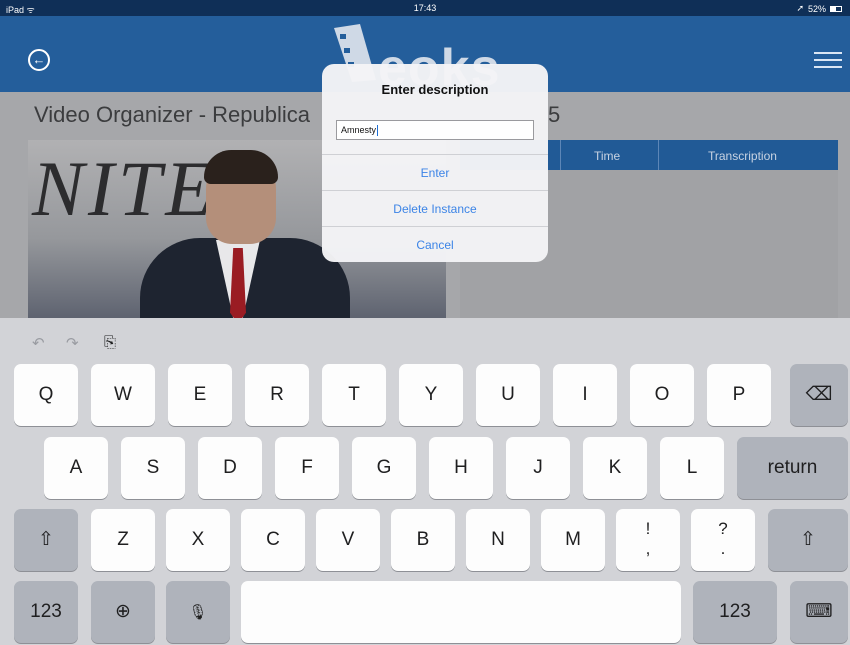 Image resolution: width=850 pixels, height=645 pixels. I want to click on key-e: E, so click(200, 395).